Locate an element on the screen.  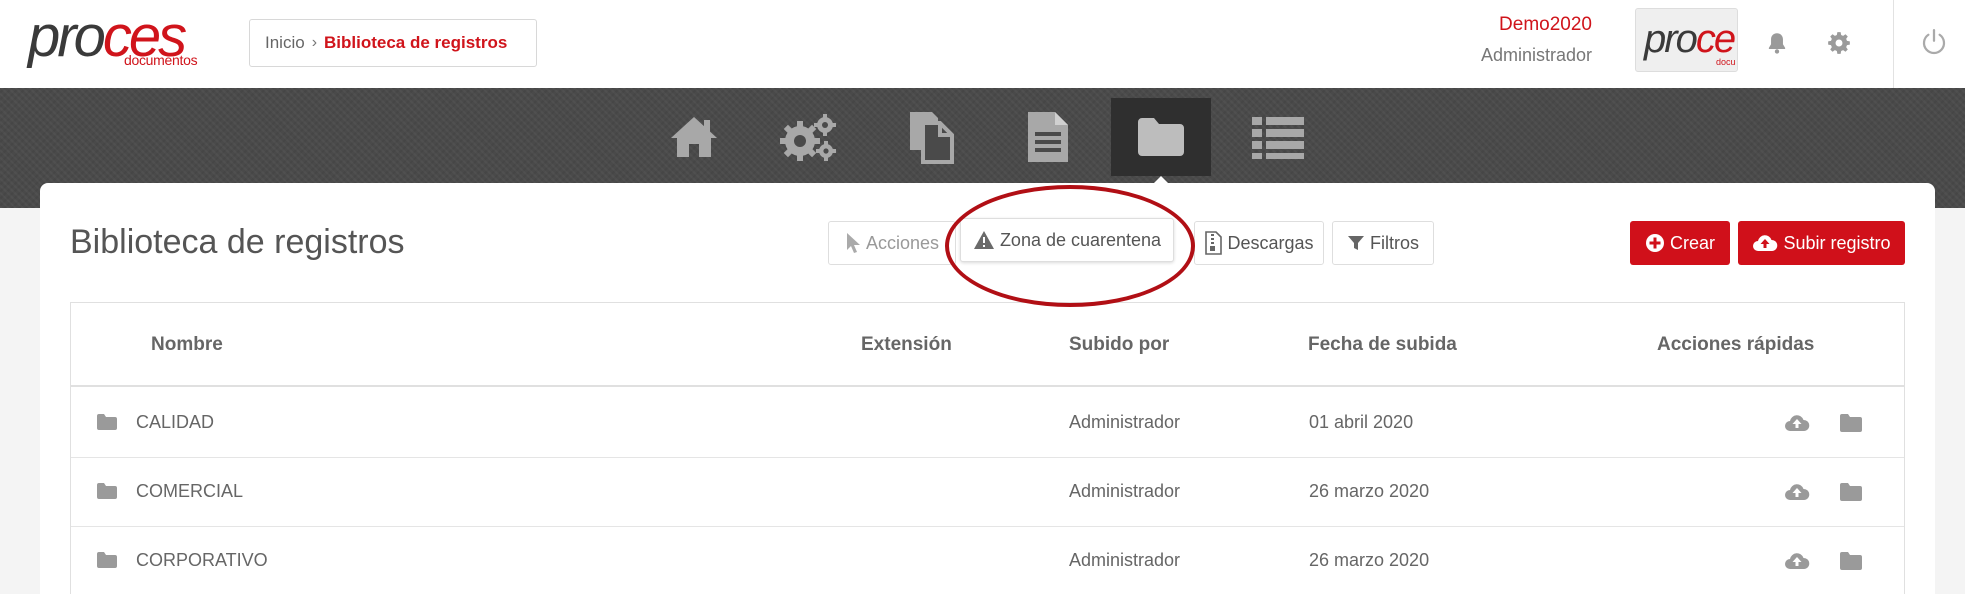
row-fecha: 01 abril 2020 is located at coordinates (1361, 422).